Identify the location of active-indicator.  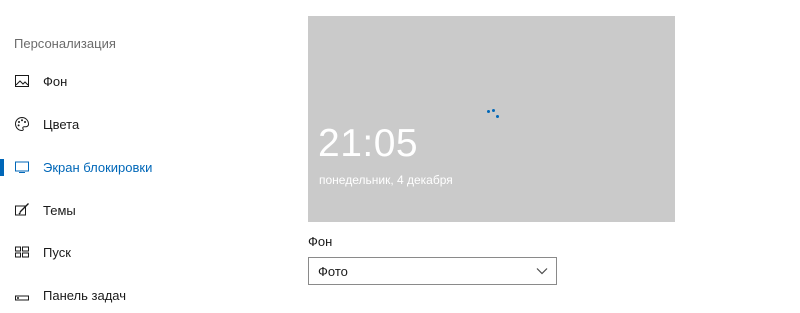
(2, 167).